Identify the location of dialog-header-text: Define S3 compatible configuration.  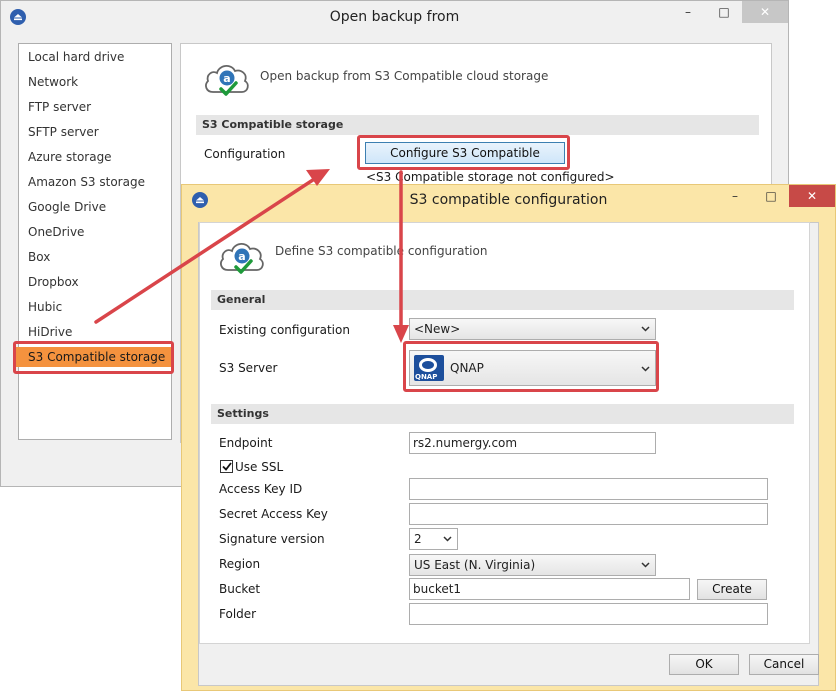
(381, 251).